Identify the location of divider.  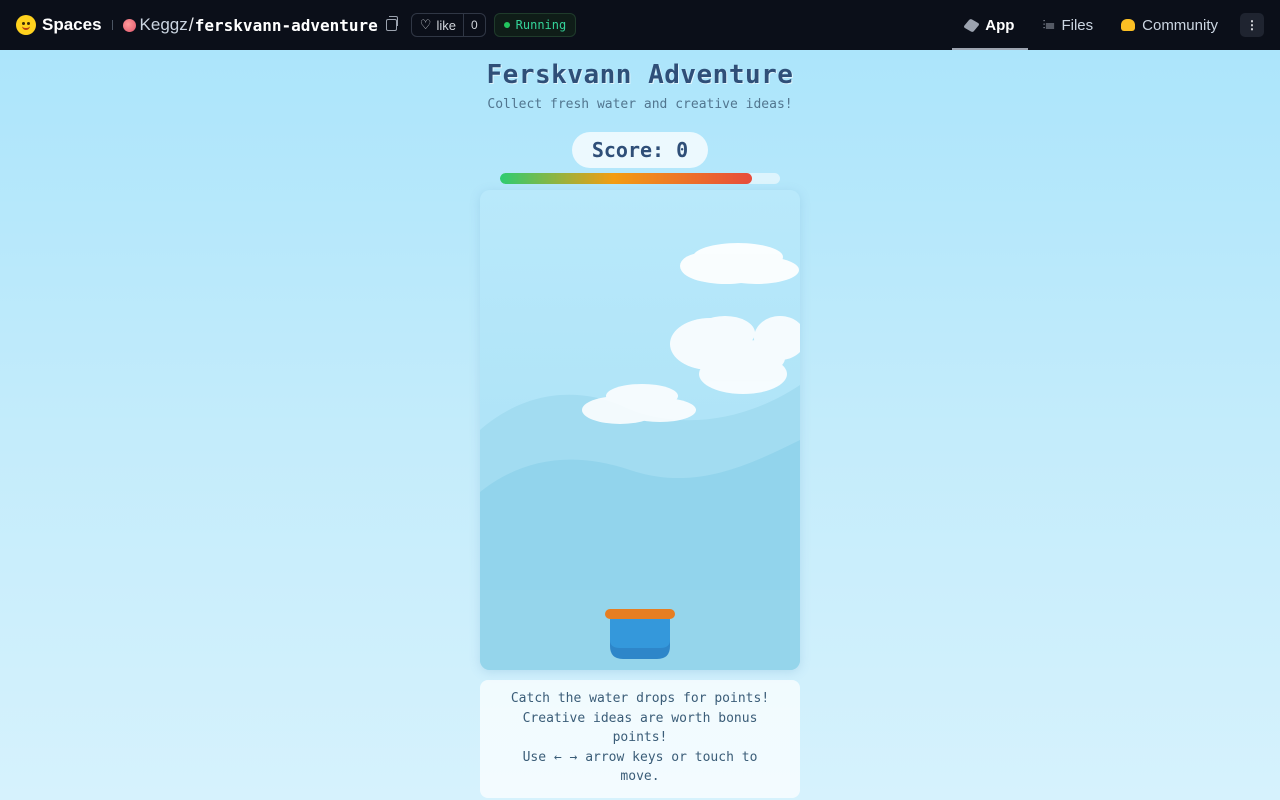
(112, 25).